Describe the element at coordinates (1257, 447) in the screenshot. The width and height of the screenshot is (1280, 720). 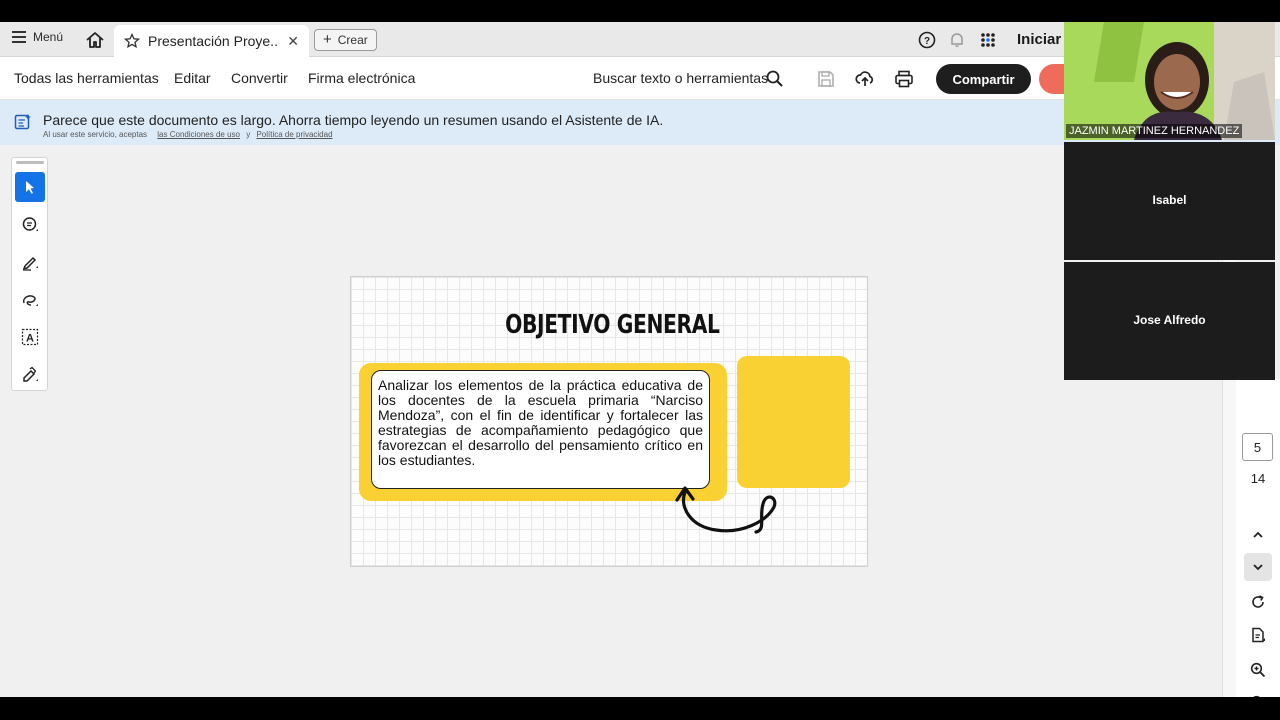
I see `current-page-input: 5` at that location.